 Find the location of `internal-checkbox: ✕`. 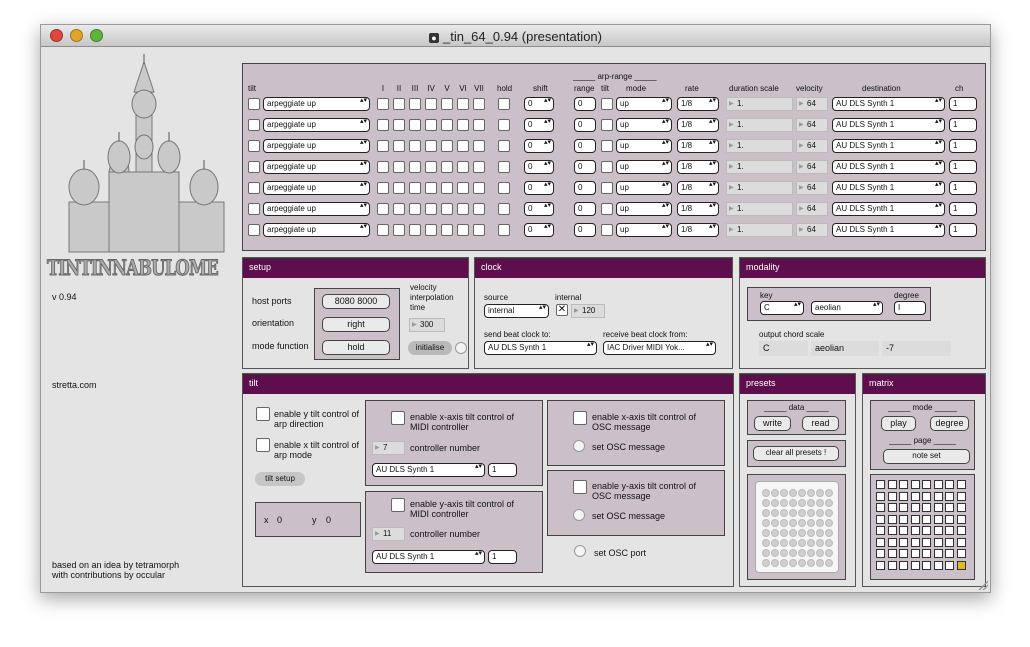

internal-checkbox: ✕ is located at coordinates (562, 310).